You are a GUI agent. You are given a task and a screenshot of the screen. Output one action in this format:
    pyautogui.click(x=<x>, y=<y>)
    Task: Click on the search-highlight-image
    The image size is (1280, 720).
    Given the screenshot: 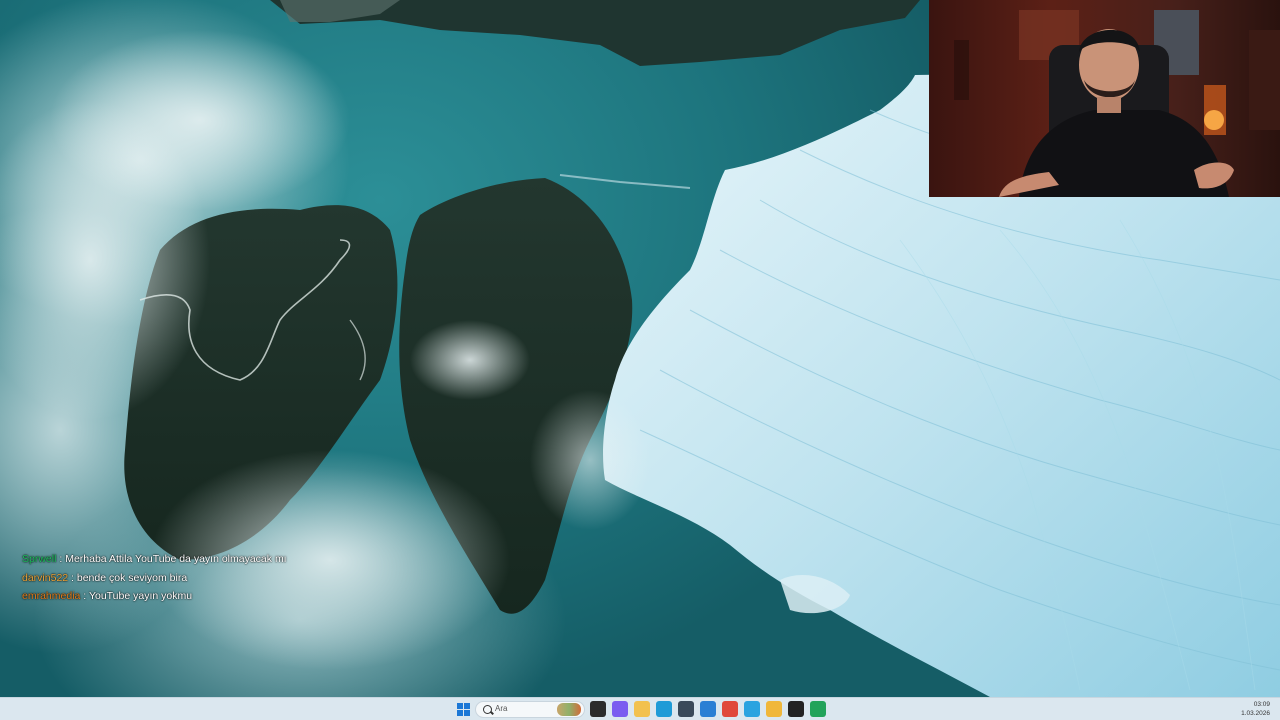 What is the action you would take?
    pyautogui.click(x=569, y=709)
    